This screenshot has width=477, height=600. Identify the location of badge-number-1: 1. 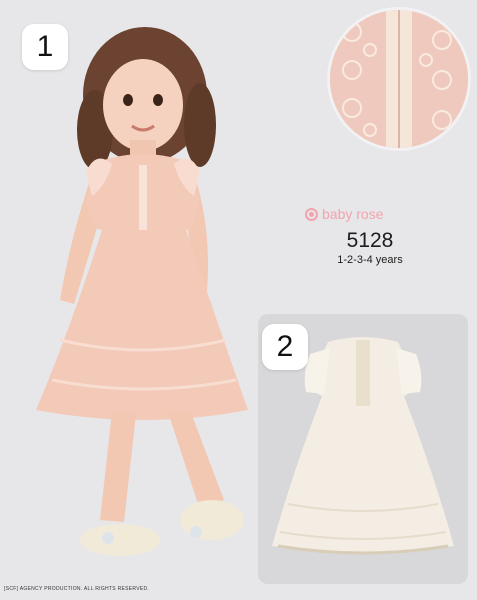
(45, 47).